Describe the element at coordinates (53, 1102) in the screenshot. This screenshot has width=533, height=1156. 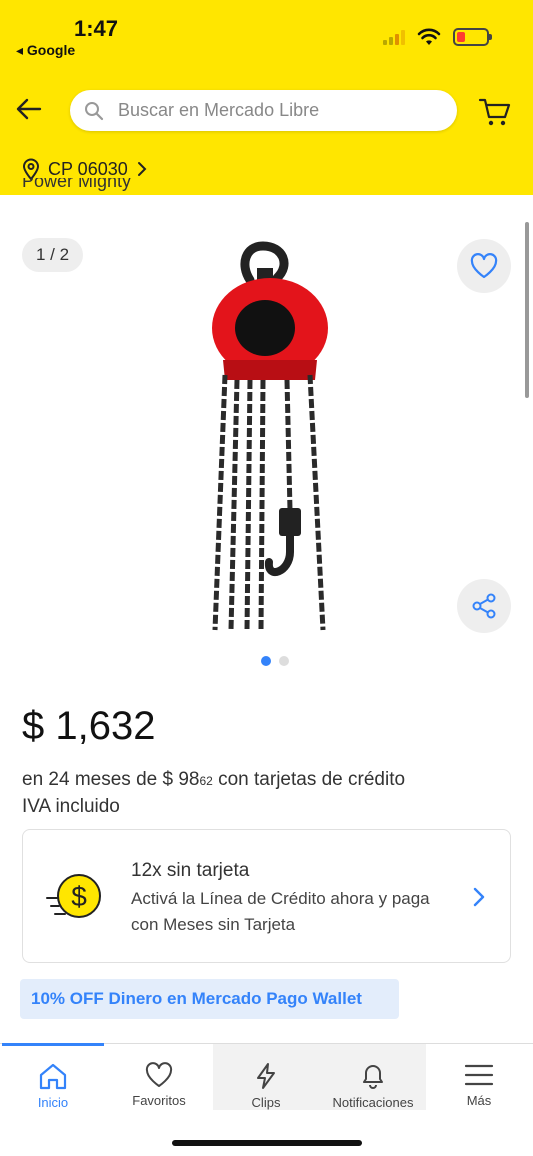
I see `nav-label: Inicio` at that location.